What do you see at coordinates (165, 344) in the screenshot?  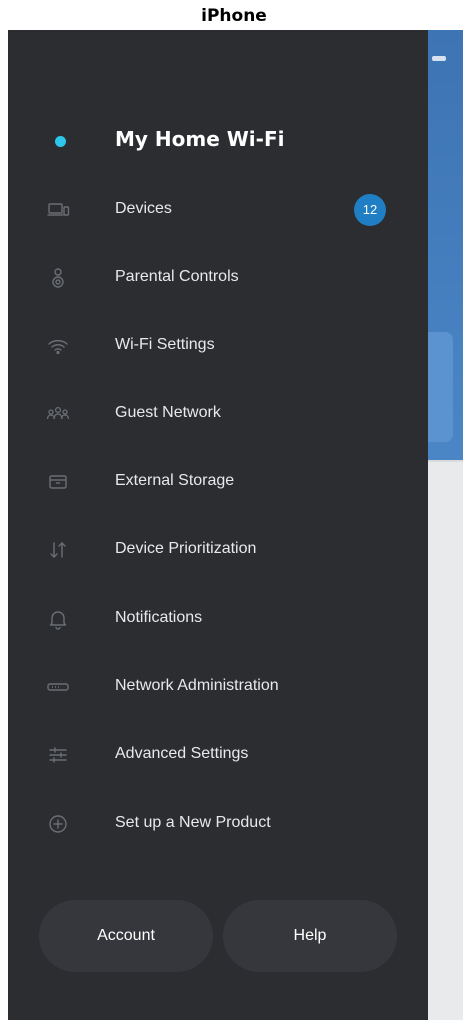 I see `menu-label-wifi-settings: Wi-Fi Settings` at bounding box center [165, 344].